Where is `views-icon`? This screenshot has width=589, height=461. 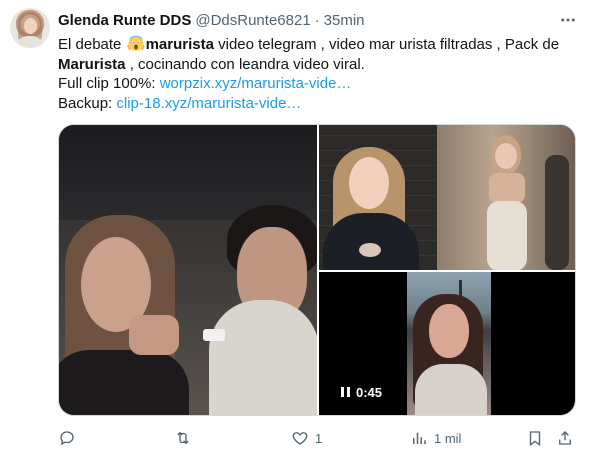 views-icon is located at coordinates (419, 438).